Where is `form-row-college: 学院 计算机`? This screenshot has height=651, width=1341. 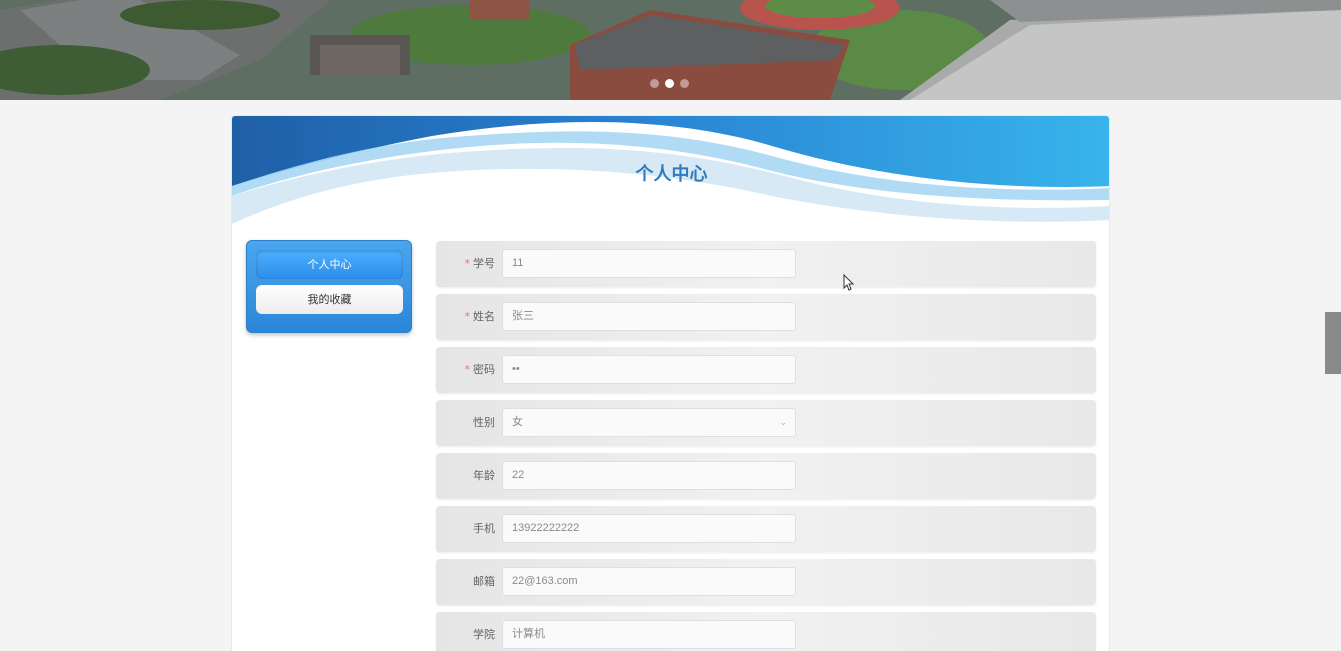
form-row-college: 学院 计算机 is located at coordinates (766, 631).